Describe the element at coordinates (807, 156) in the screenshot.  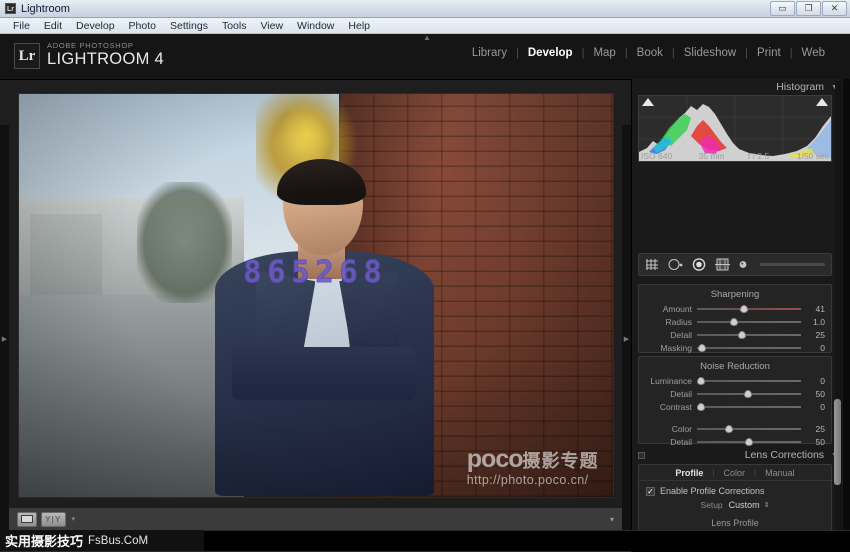
I see `exif-shutter: 1/50 sec` at that location.